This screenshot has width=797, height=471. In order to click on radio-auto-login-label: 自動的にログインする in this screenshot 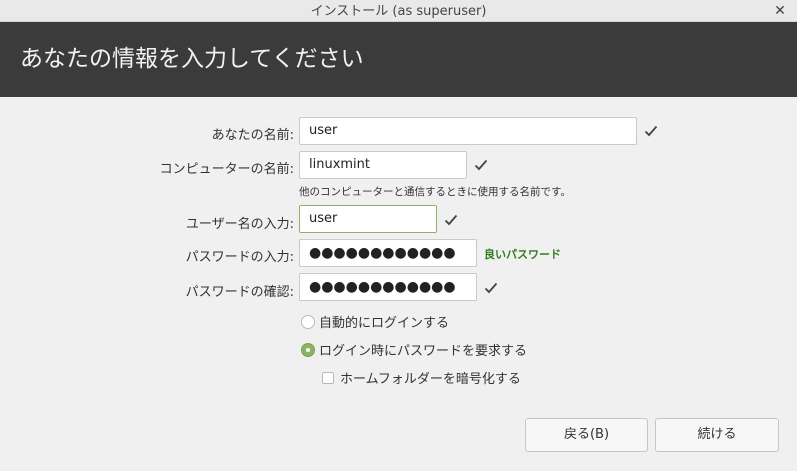, I will do `click(384, 323)`.